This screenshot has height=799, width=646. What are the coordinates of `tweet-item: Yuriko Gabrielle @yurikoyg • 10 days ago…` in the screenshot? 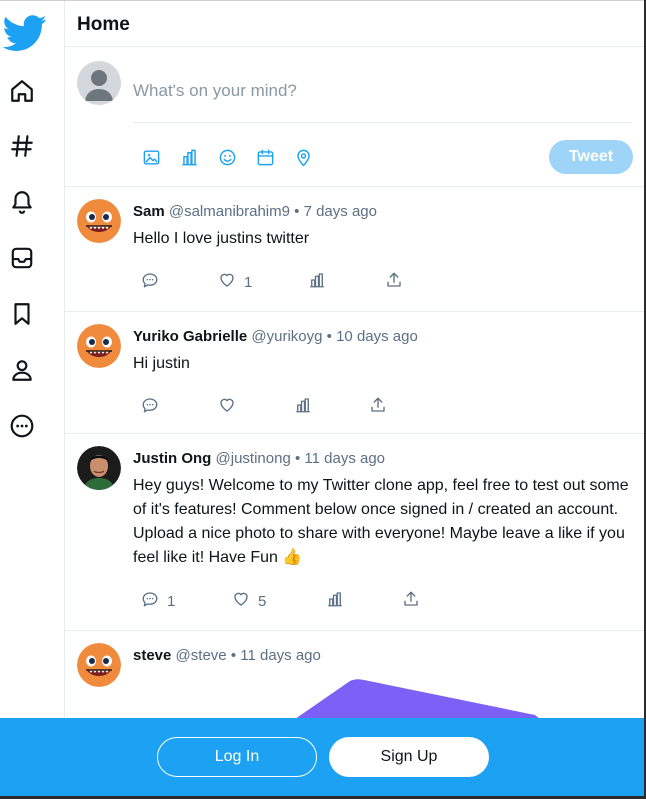 It's located at (354, 373).